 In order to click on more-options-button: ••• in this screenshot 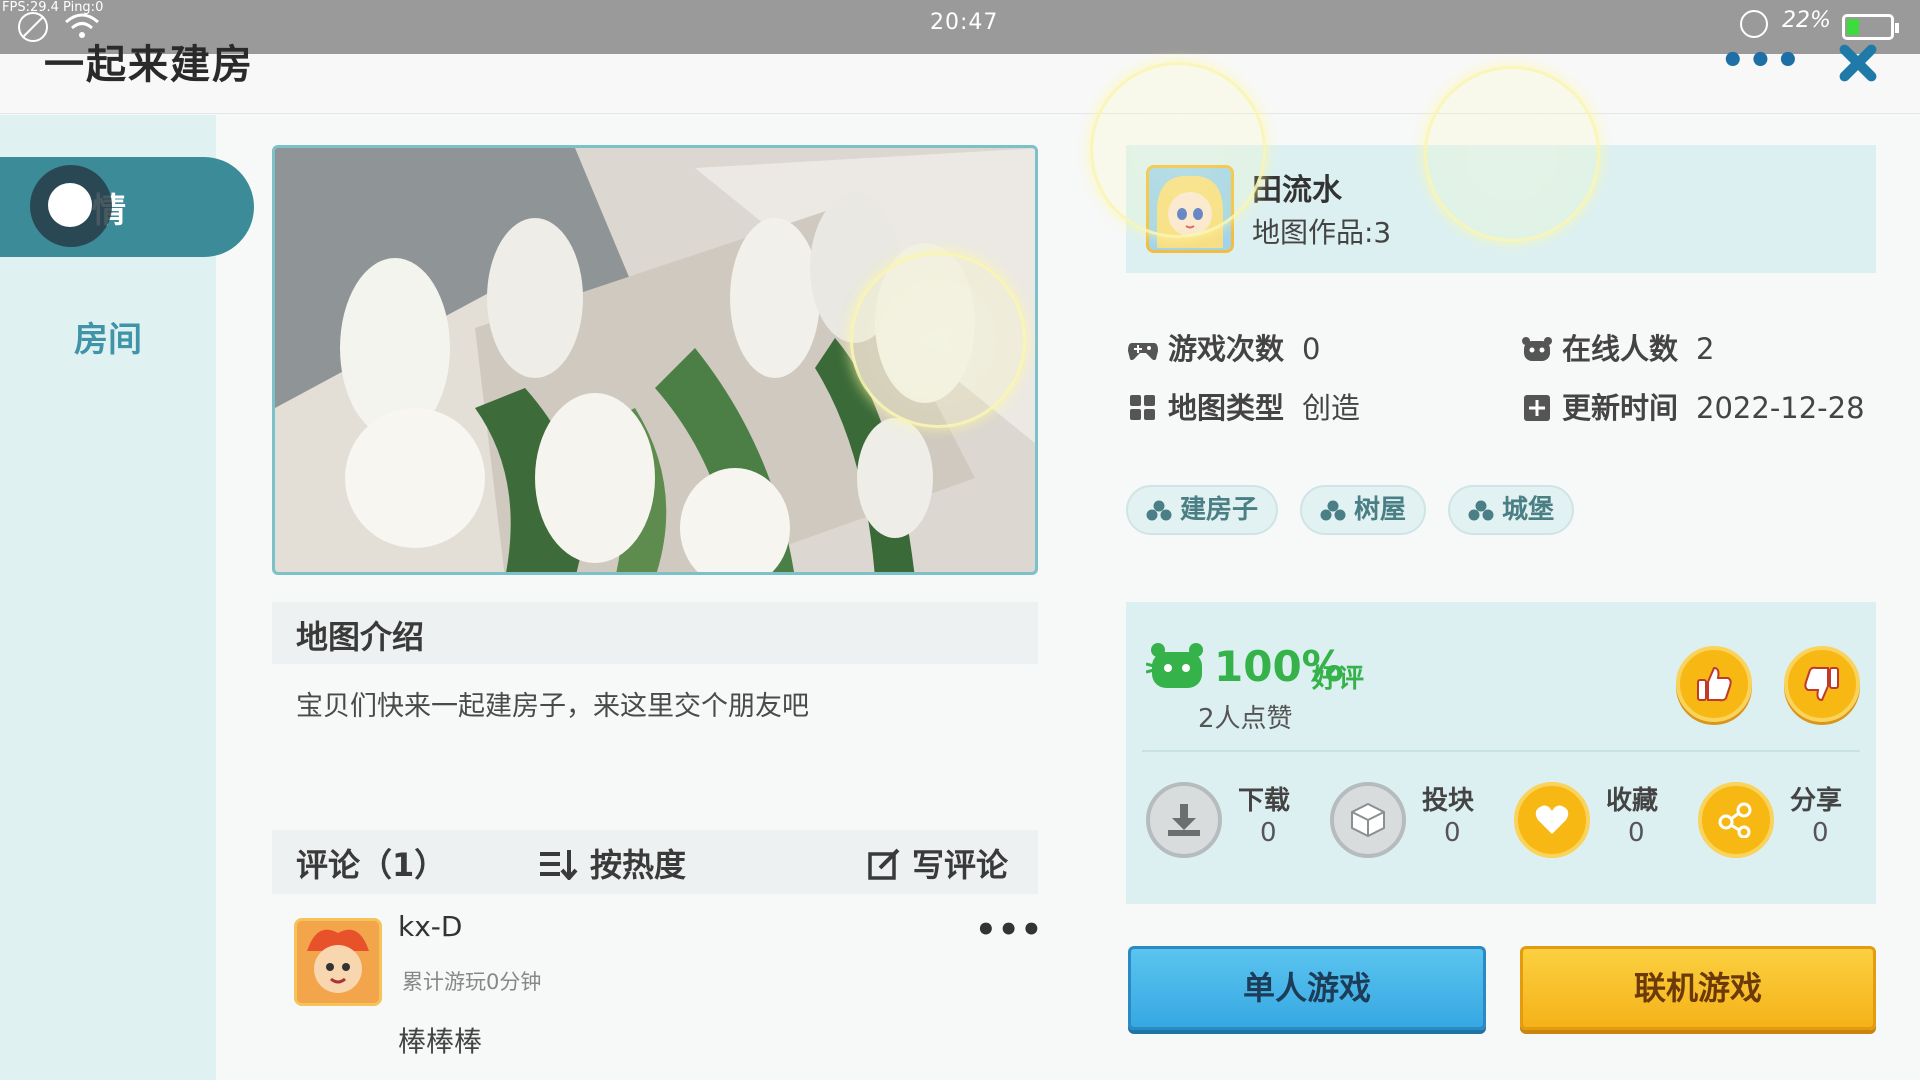, I will do `click(1760, 62)`.